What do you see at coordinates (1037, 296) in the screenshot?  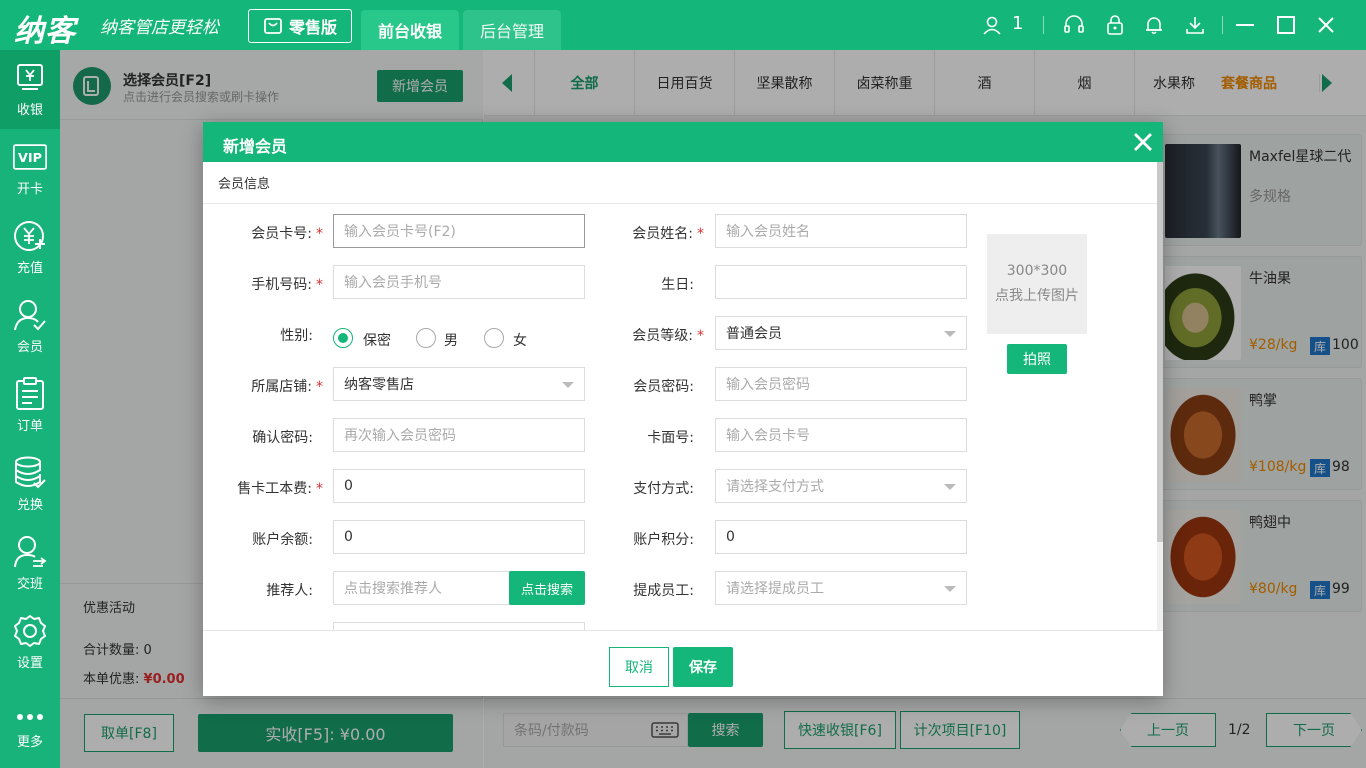 I see `upload-hint: 点我上传图片` at bounding box center [1037, 296].